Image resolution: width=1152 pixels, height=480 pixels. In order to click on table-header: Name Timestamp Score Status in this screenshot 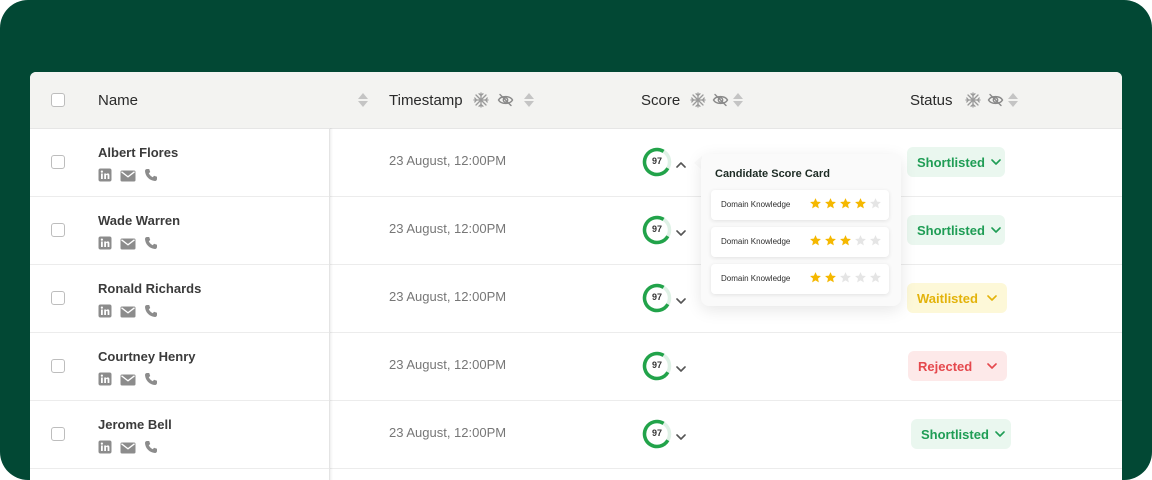, I will do `click(576, 100)`.